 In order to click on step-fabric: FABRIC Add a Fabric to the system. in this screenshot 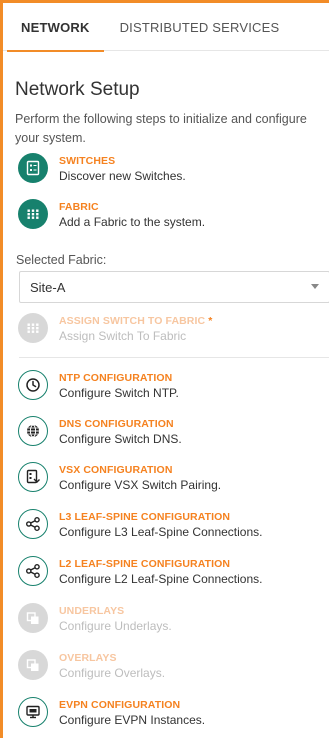, I will do `click(111, 215)`.